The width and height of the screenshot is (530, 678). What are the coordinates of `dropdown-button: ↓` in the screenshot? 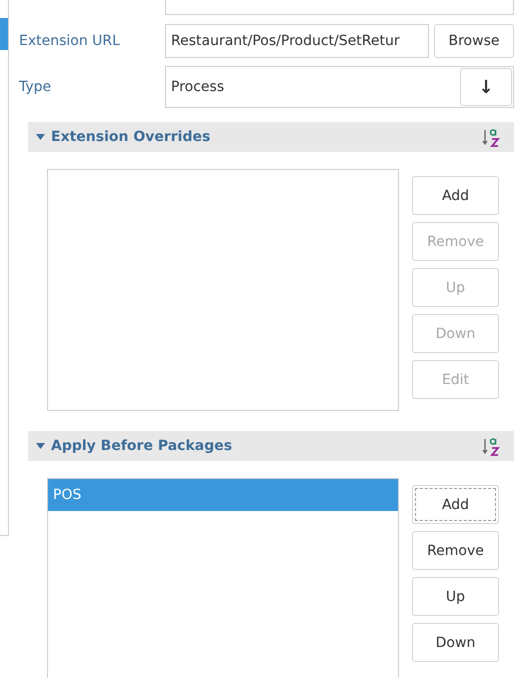 It's located at (486, 87).